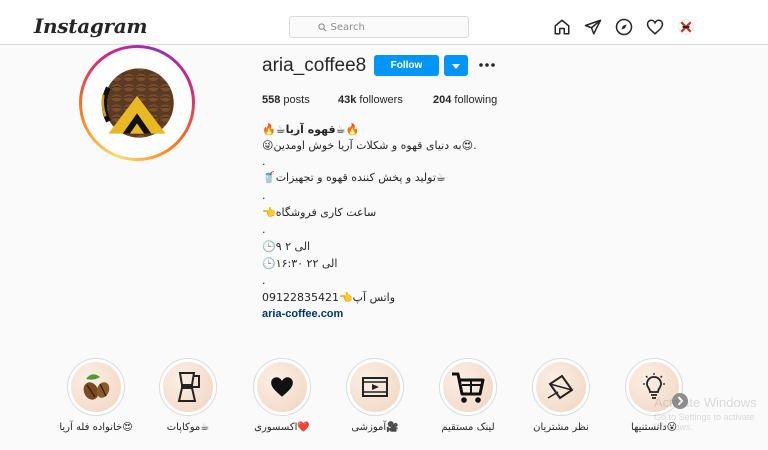  Describe the element at coordinates (296, 100) in the screenshot. I see `posts-label: posts` at that location.